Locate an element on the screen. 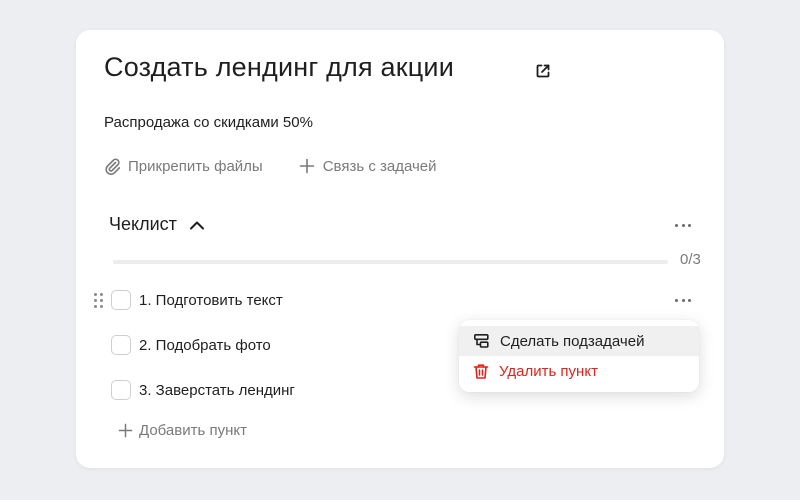  link-task-button: Связь с задачей is located at coordinates (368, 166).